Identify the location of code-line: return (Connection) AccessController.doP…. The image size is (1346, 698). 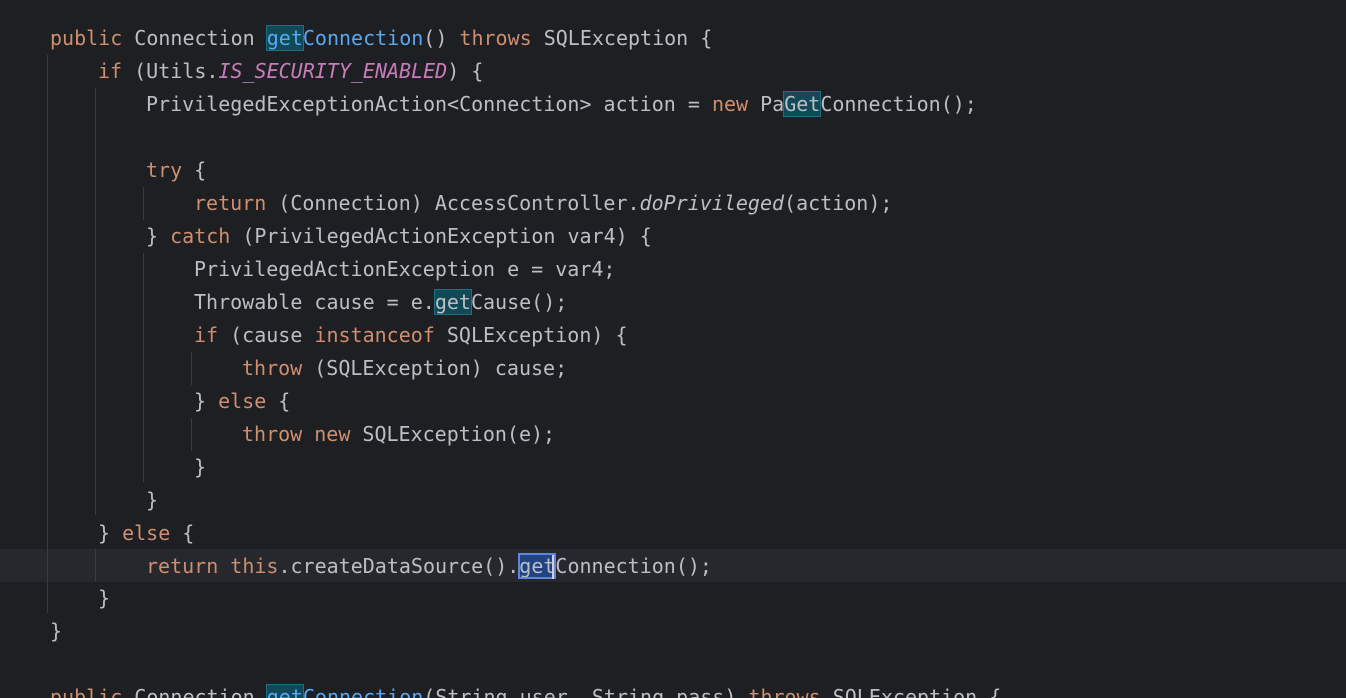
(446, 203).